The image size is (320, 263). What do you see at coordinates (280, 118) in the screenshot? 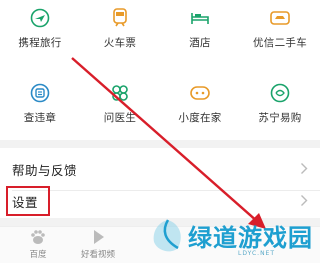
I see `service-label: 苏宁易购` at bounding box center [280, 118].